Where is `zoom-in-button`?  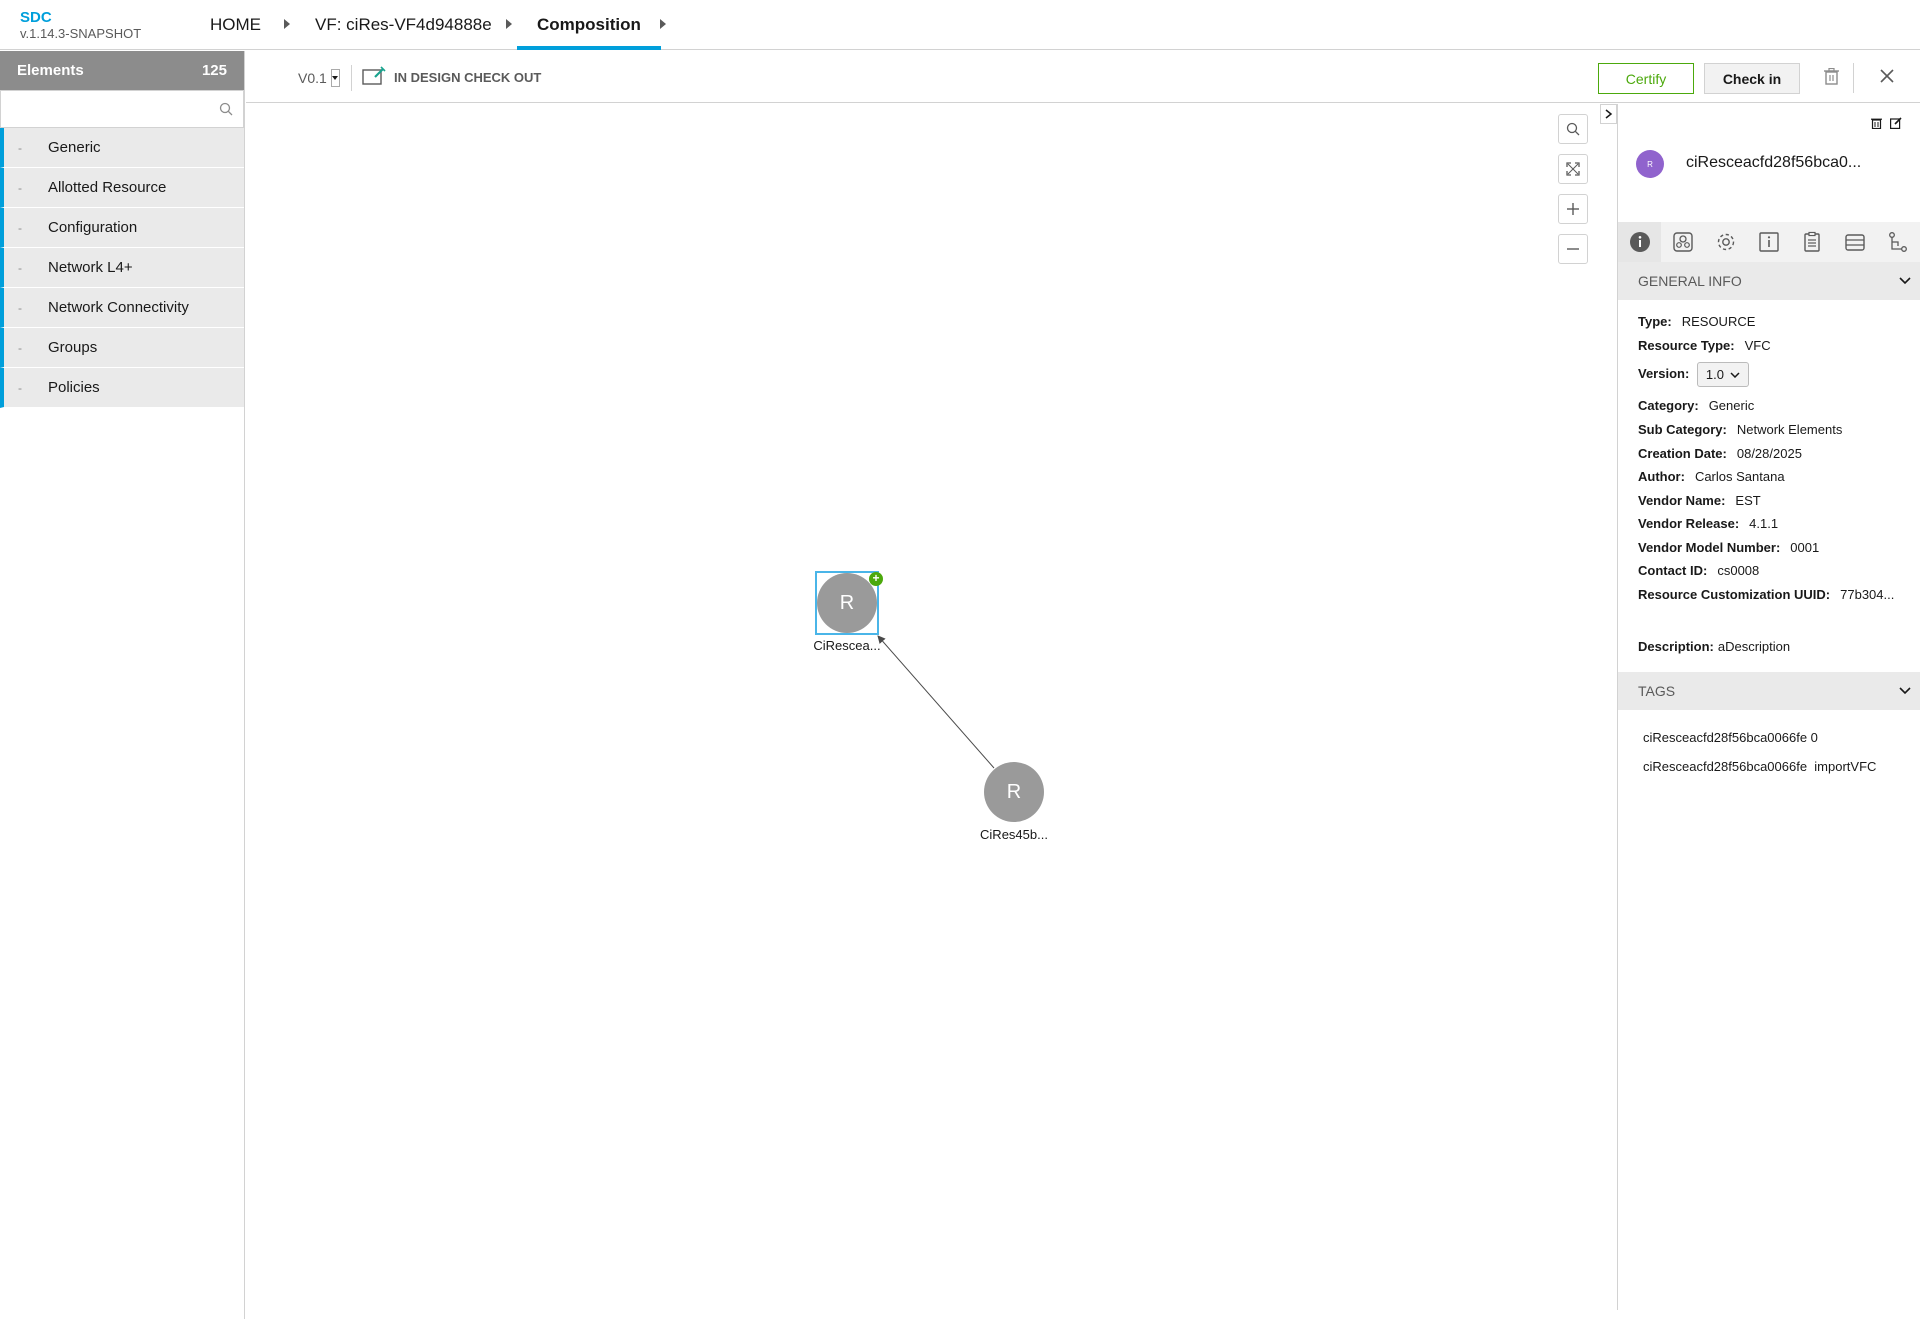
zoom-in-button is located at coordinates (1573, 209).